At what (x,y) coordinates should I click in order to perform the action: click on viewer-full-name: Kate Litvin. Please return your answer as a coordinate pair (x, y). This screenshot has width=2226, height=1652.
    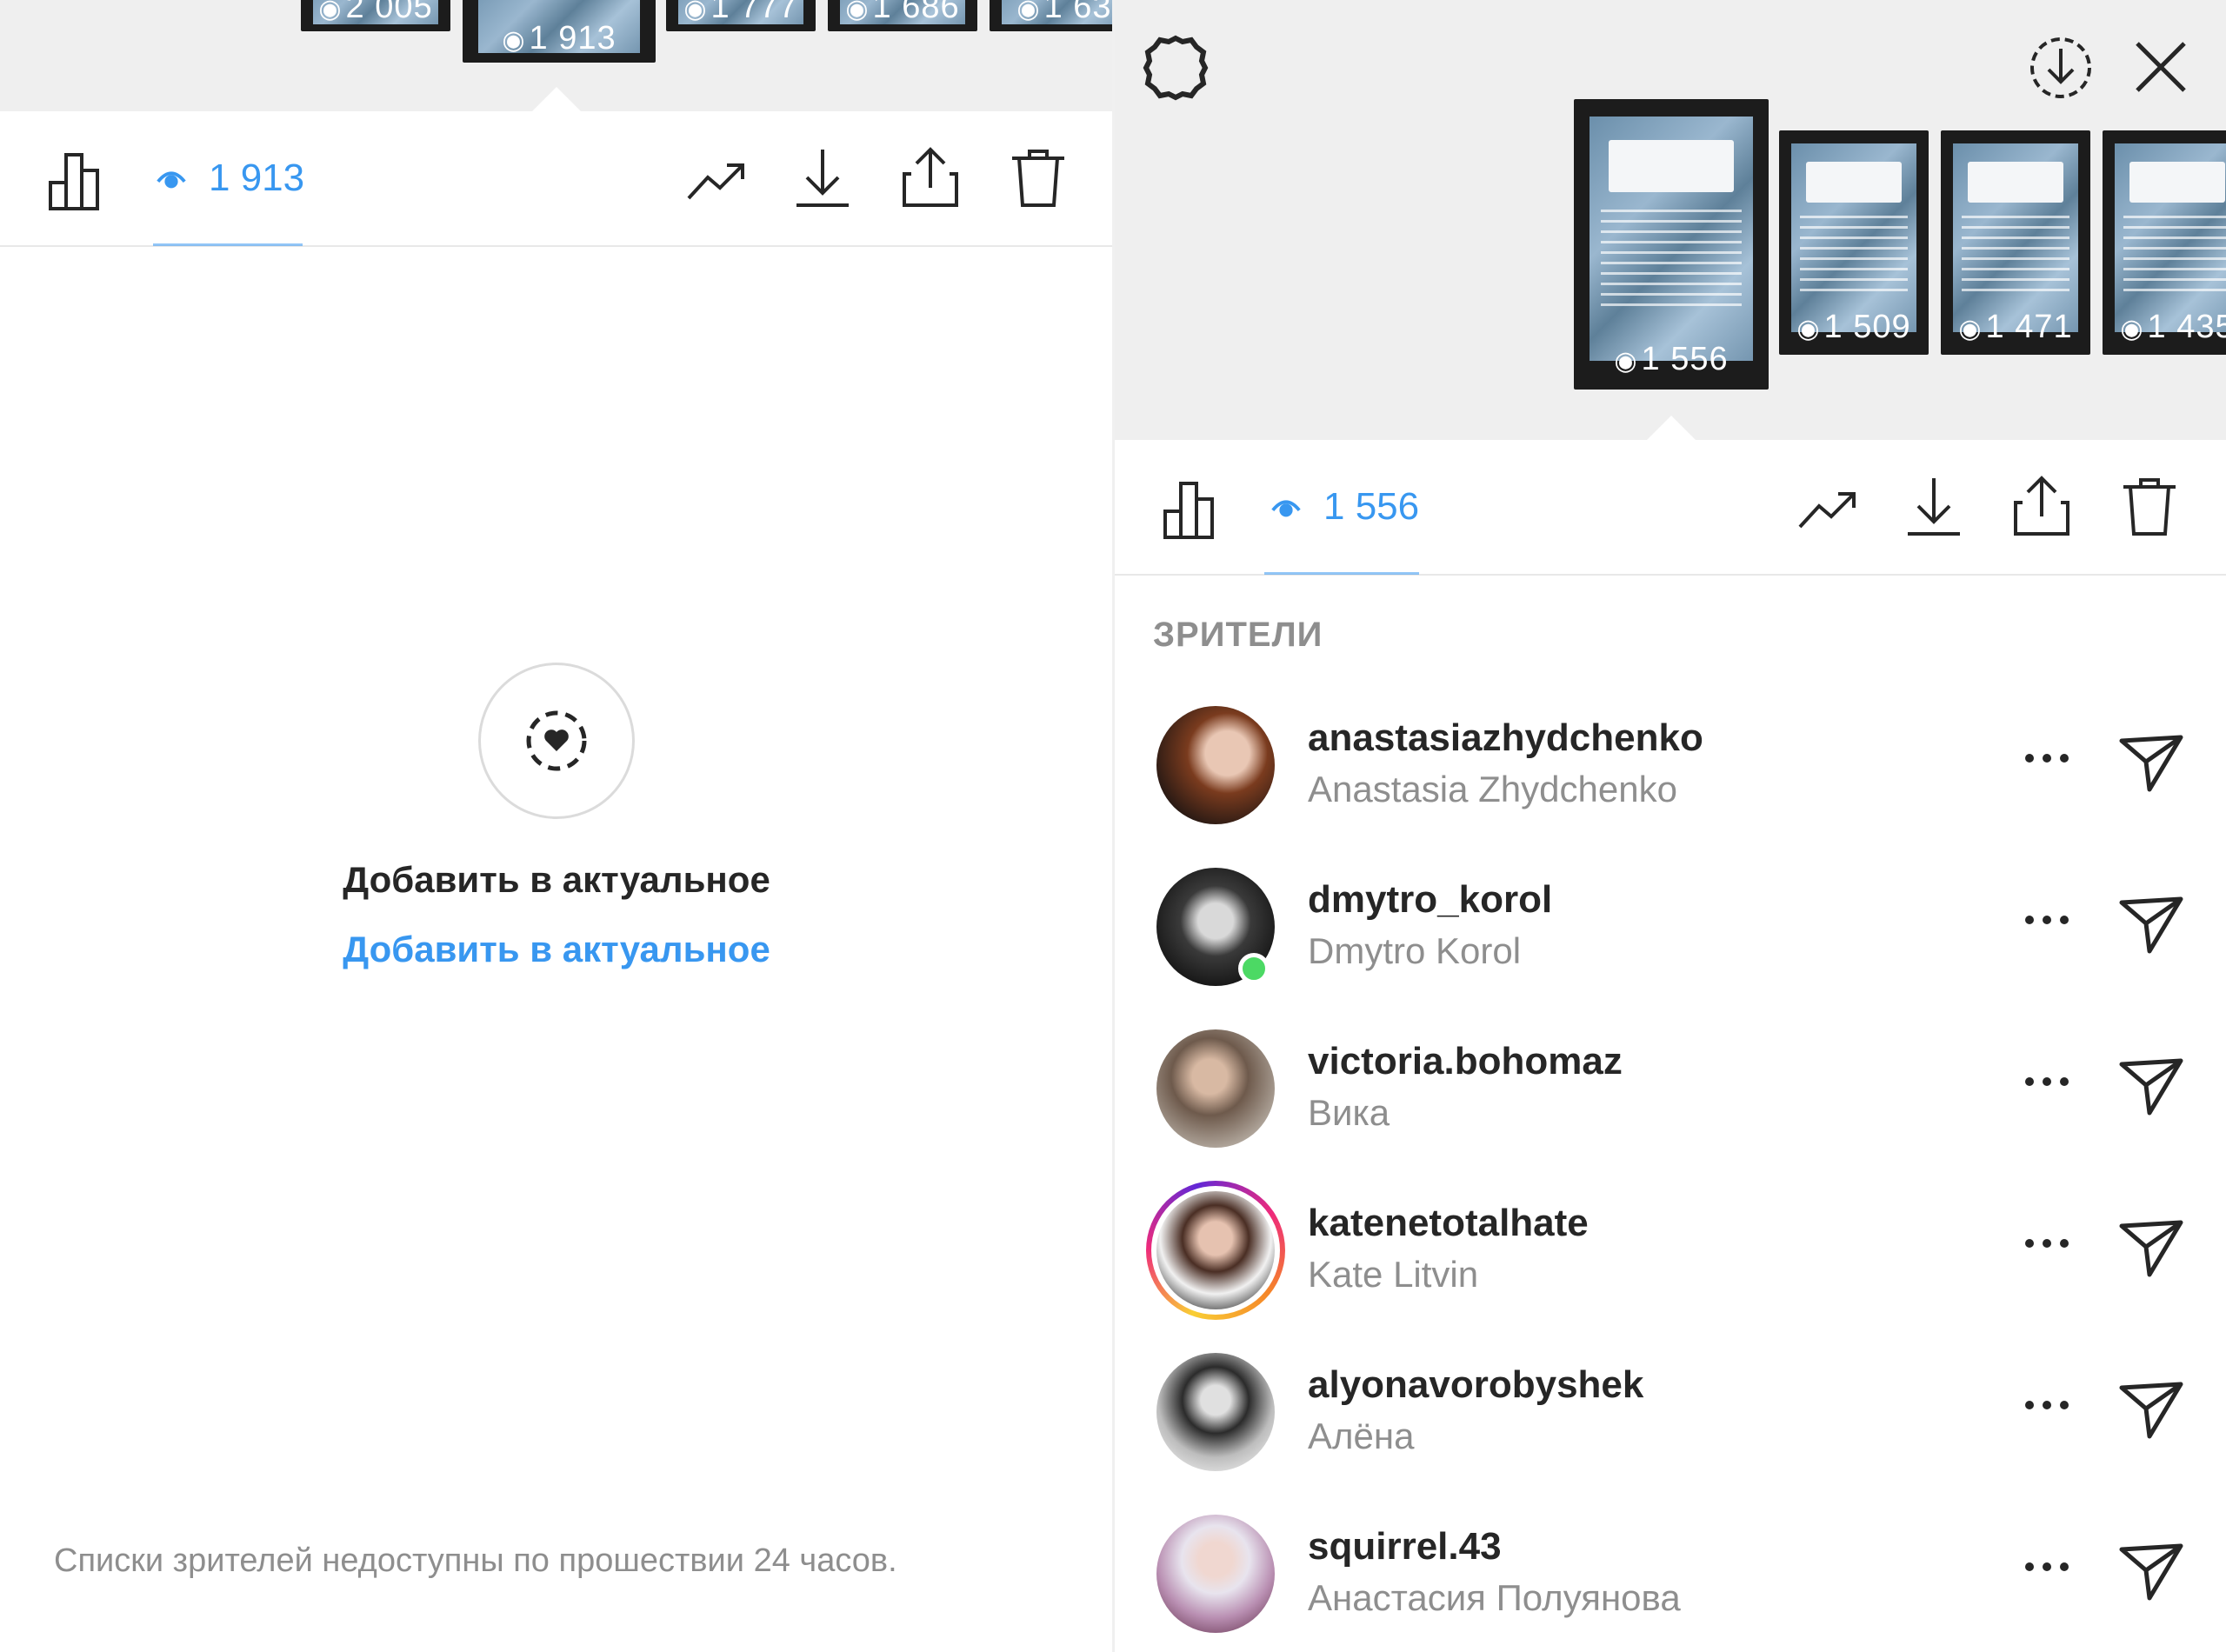
    Looking at the image, I should click on (1393, 1274).